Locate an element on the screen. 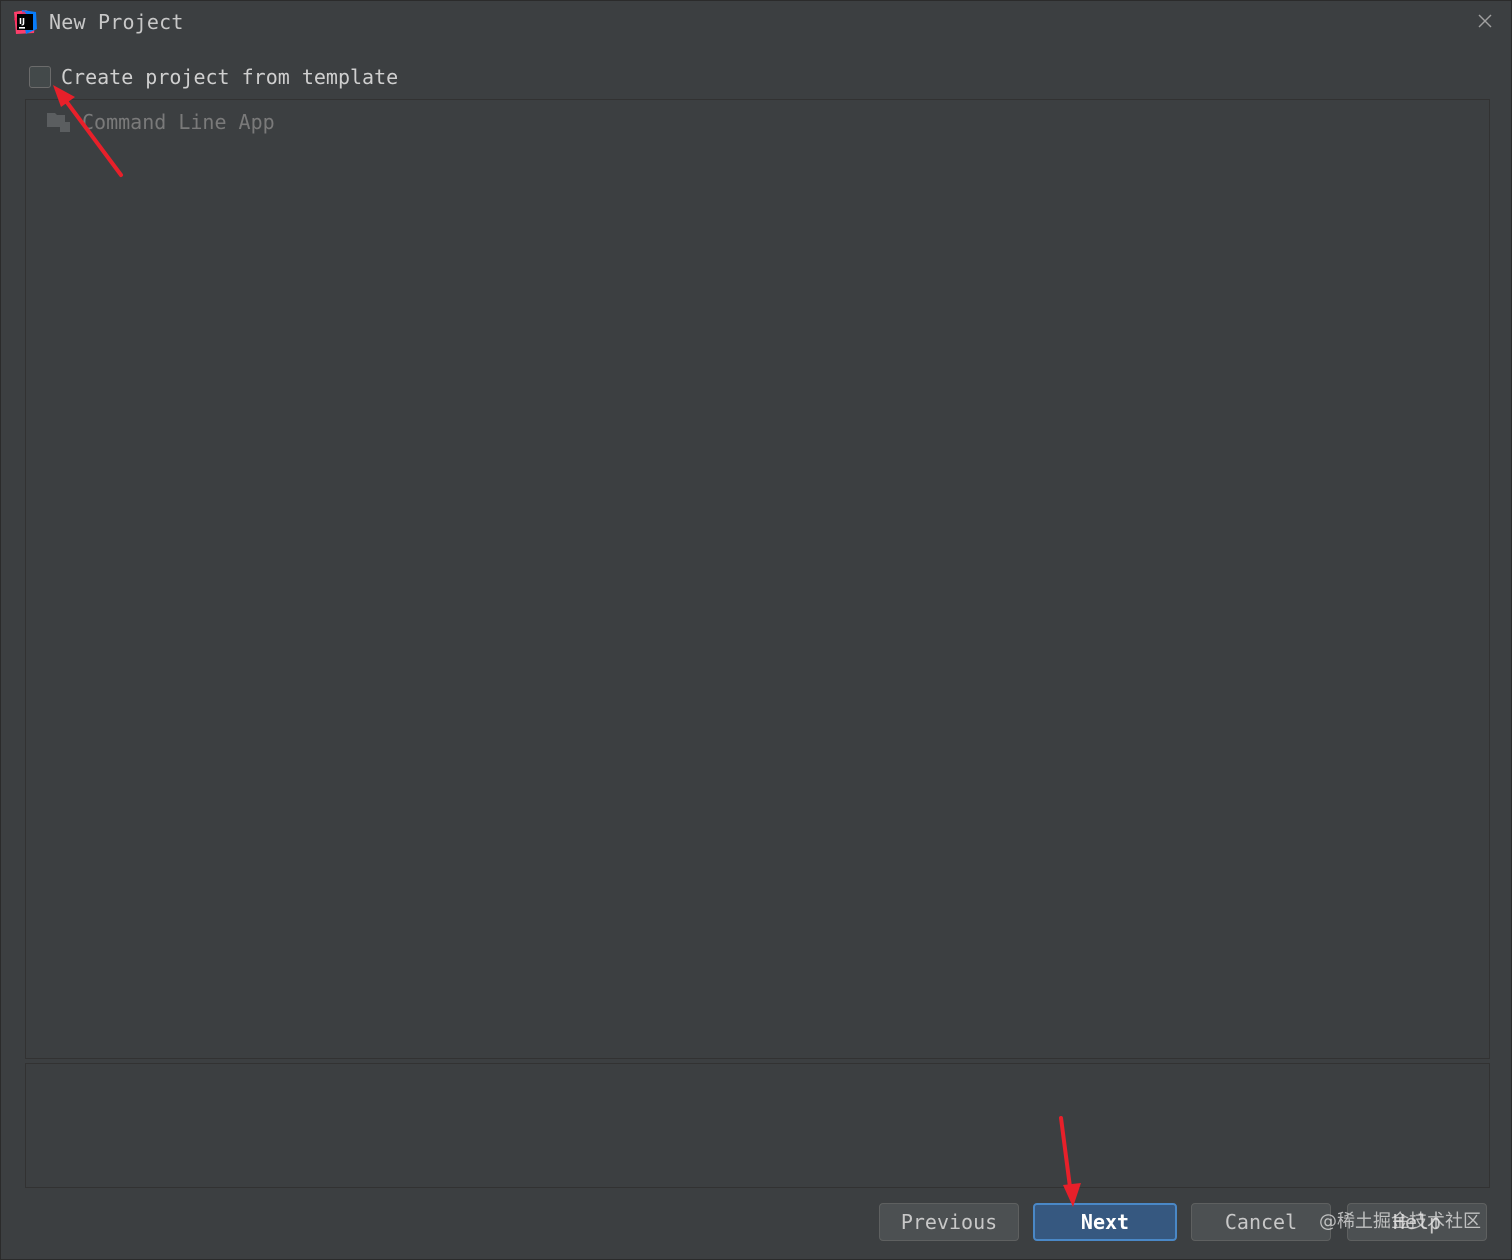 Image resolution: width=1512 pixels, height=1260 pixels. svg-text: IJ is located at coordinates (22, 21).